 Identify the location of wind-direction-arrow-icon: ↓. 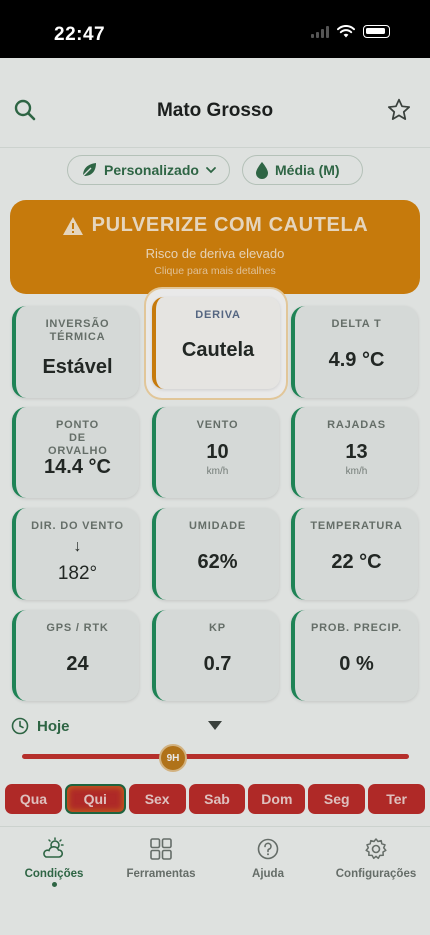
(77, 546).